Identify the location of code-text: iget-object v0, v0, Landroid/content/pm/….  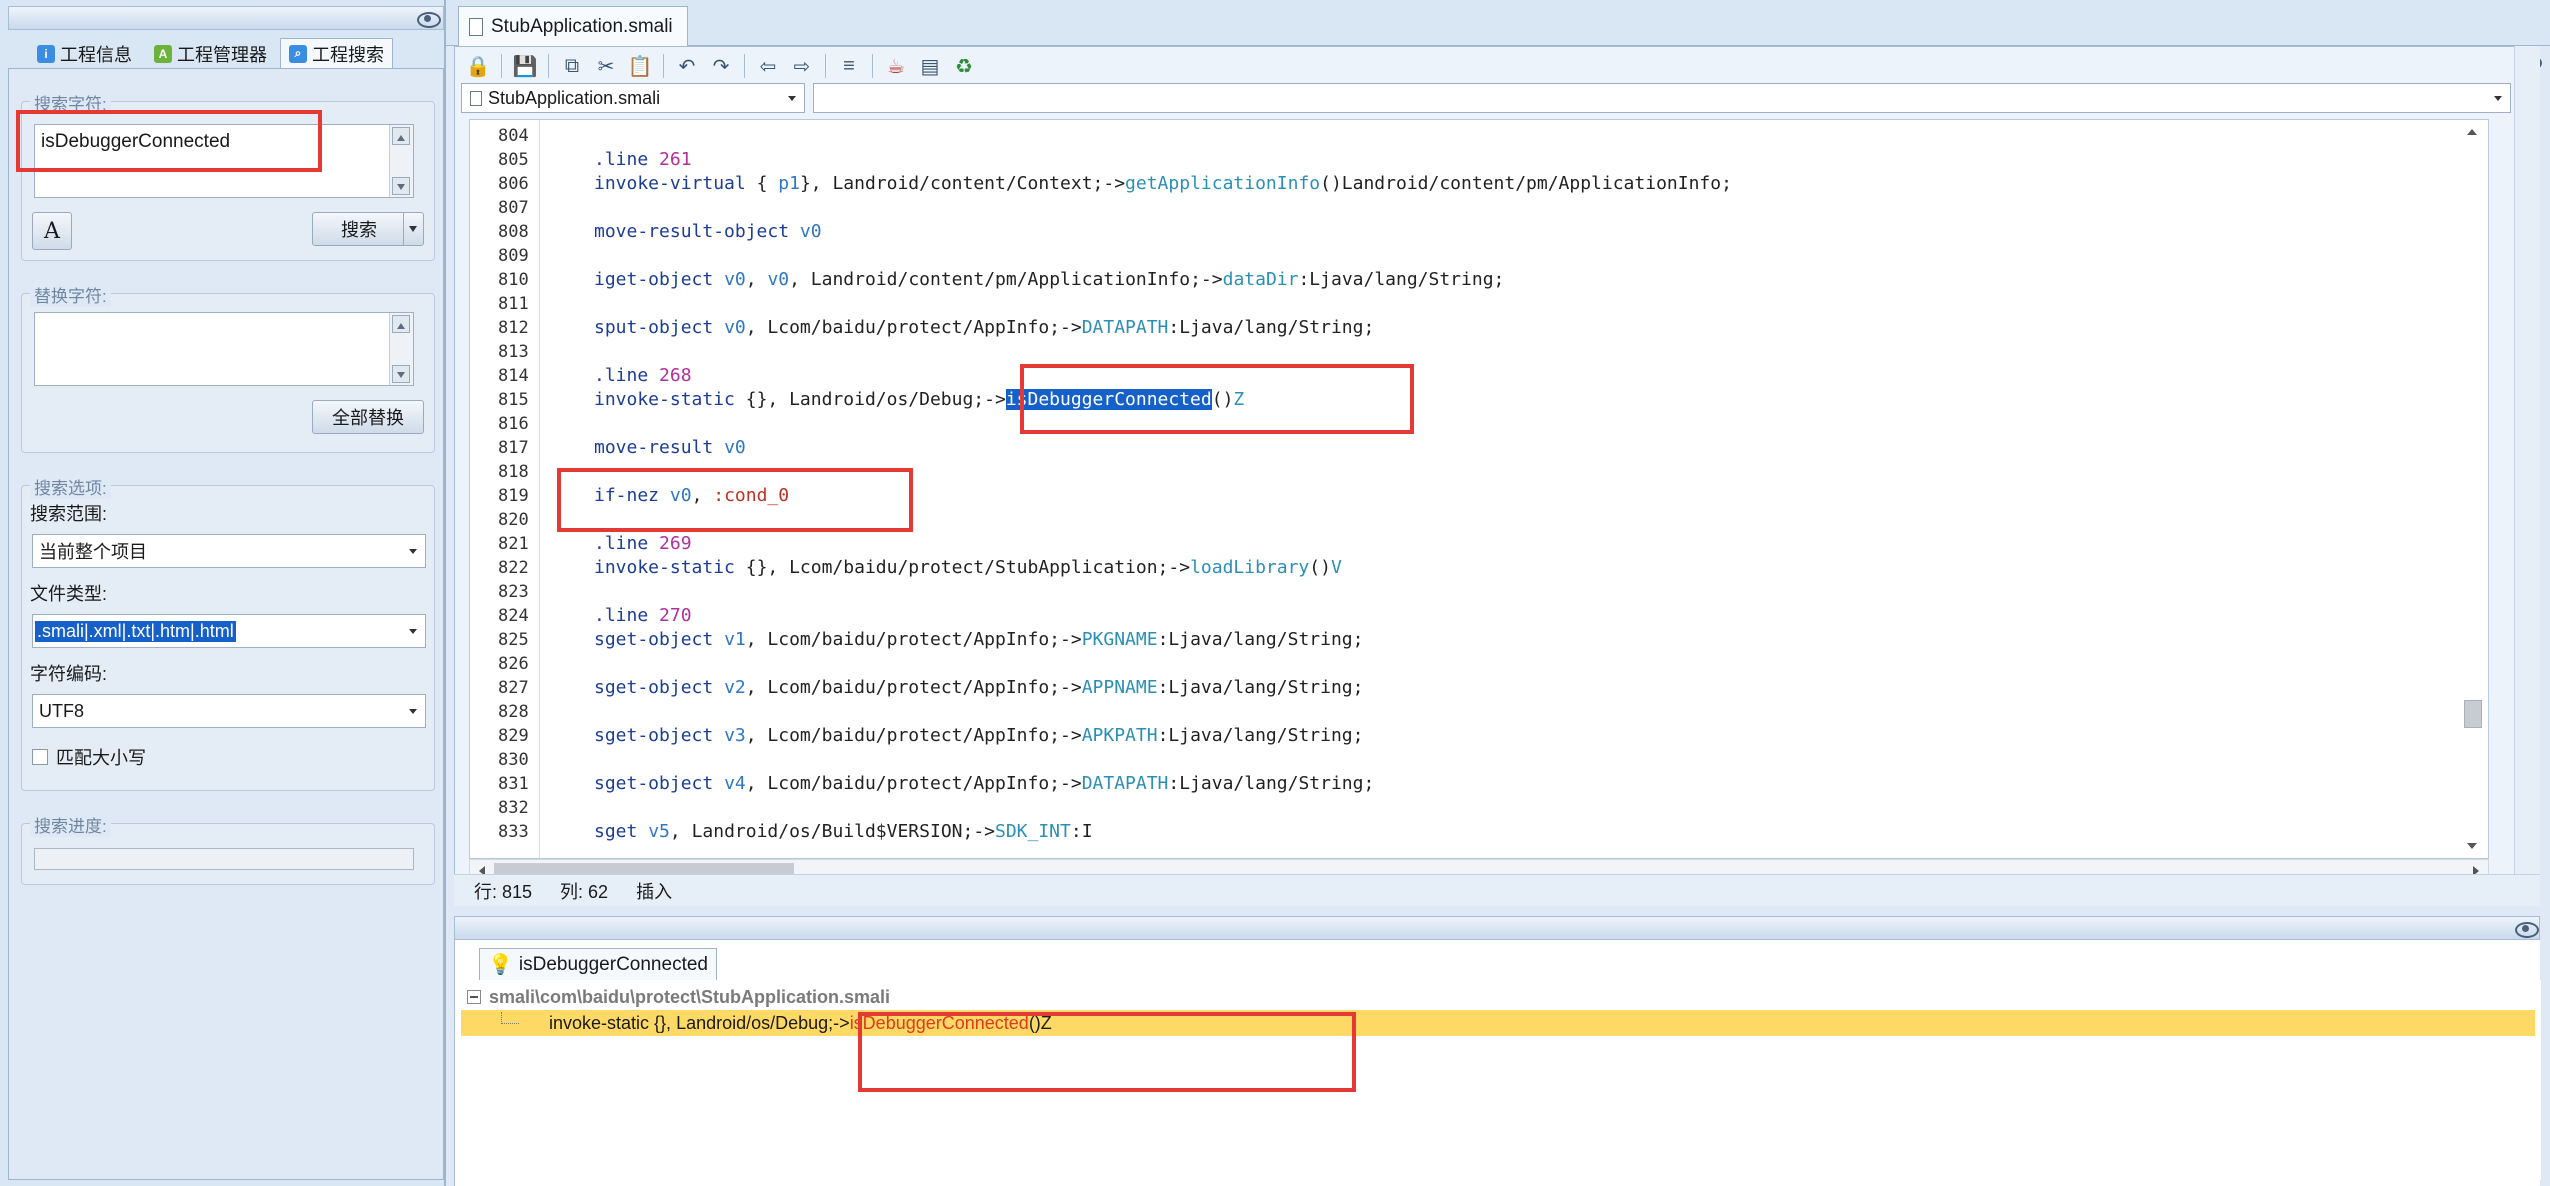
(1049, 280).